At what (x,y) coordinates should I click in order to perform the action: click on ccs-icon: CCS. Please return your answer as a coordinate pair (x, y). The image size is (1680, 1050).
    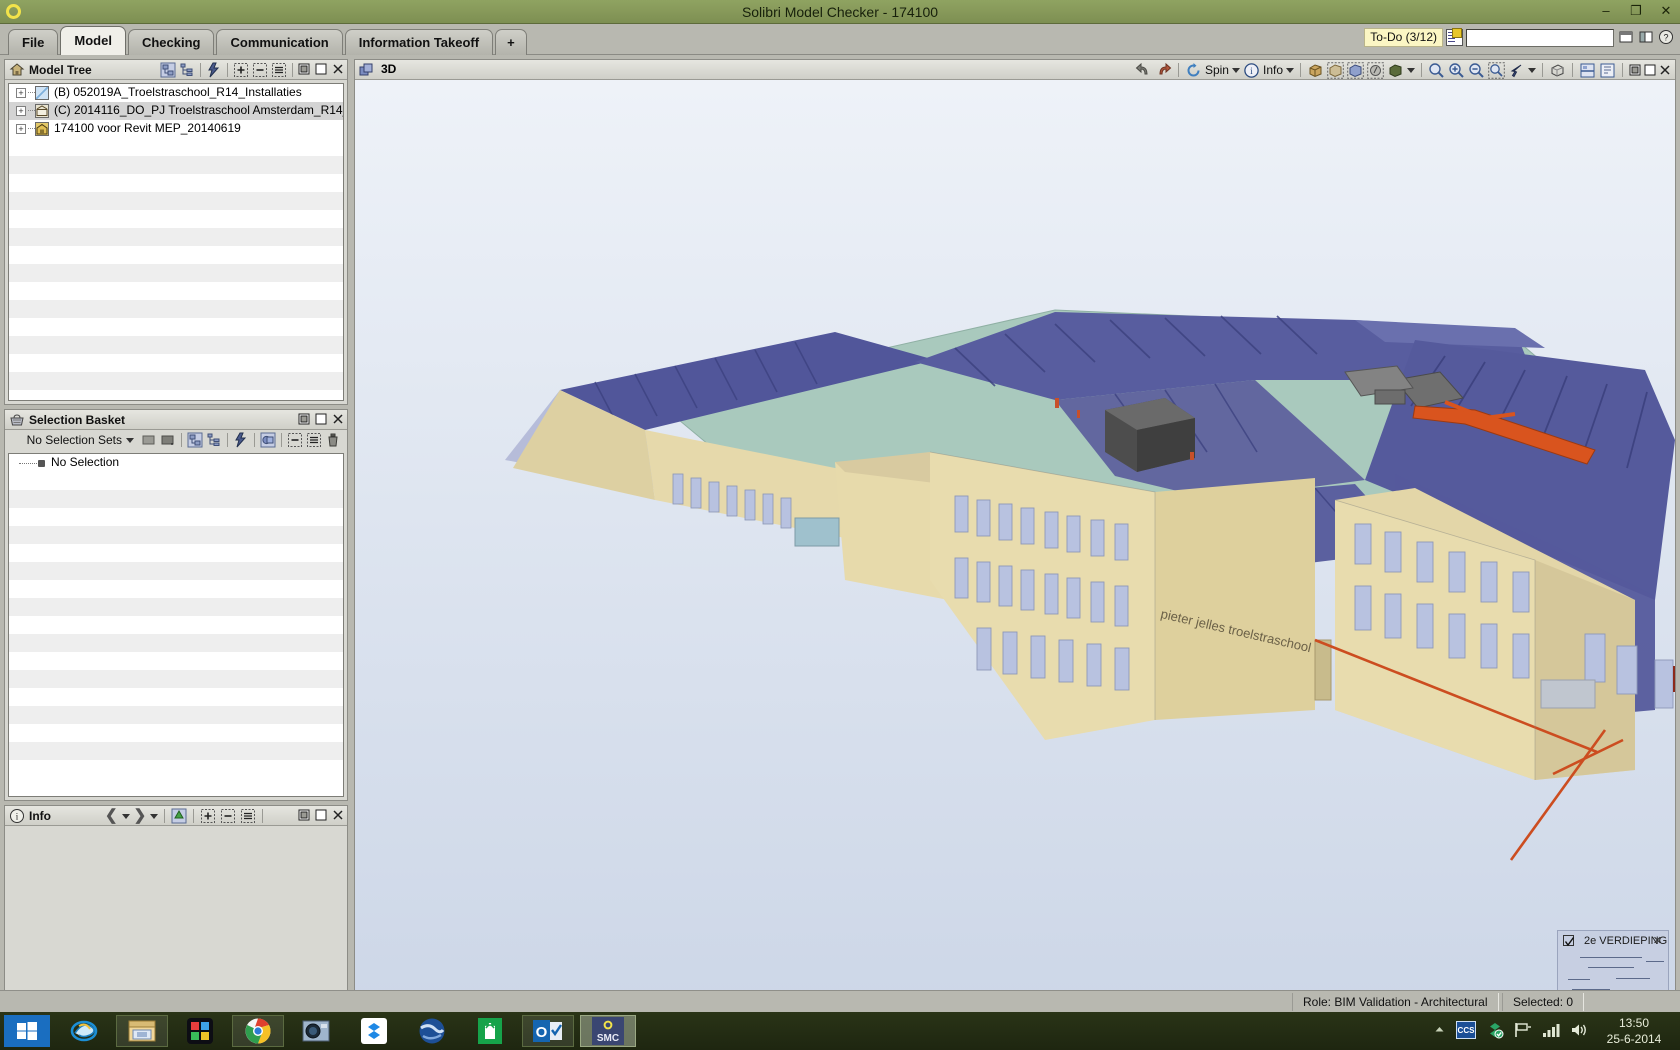
    Looking at the image, I should click on (1466, 1031).